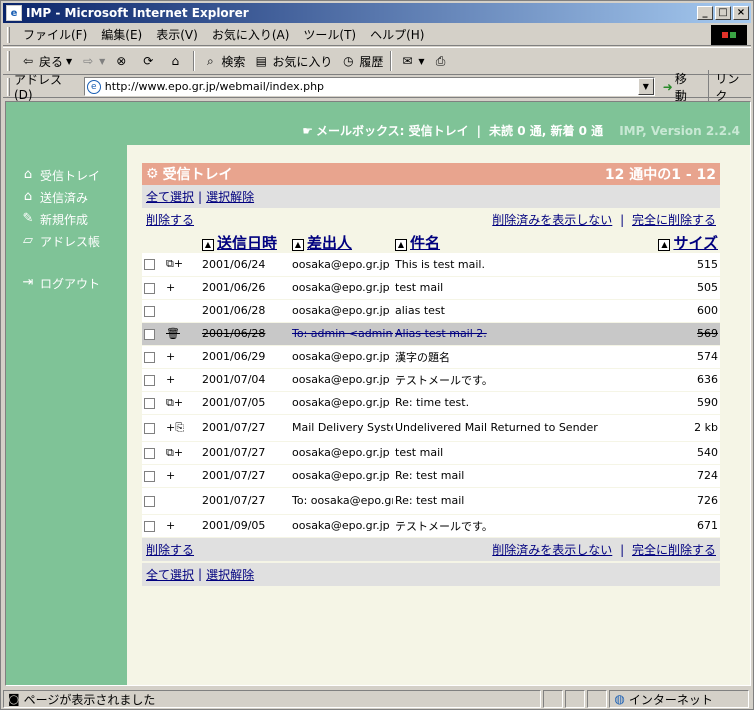 Image resolution: width=754 pixels, height=710 pixels. Describe the element at coordinates (60, 241) in the screenshot. I see `sidebar-item-addressbook: ▱ アドレス帳` at that location.